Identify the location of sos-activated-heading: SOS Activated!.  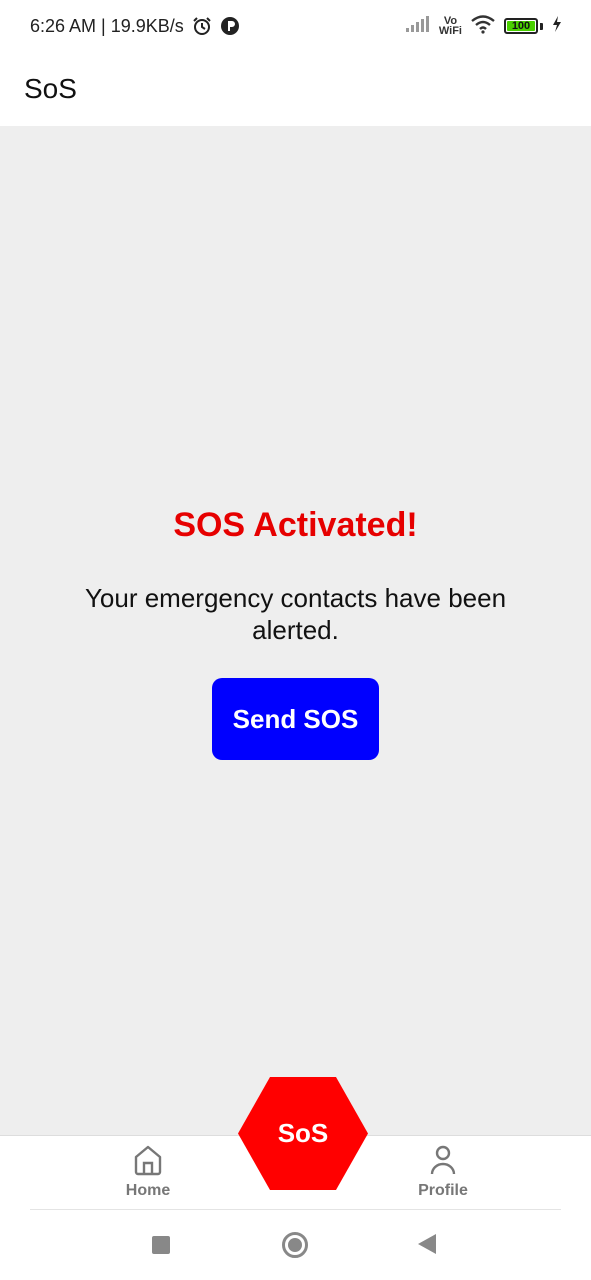
(295, 525).